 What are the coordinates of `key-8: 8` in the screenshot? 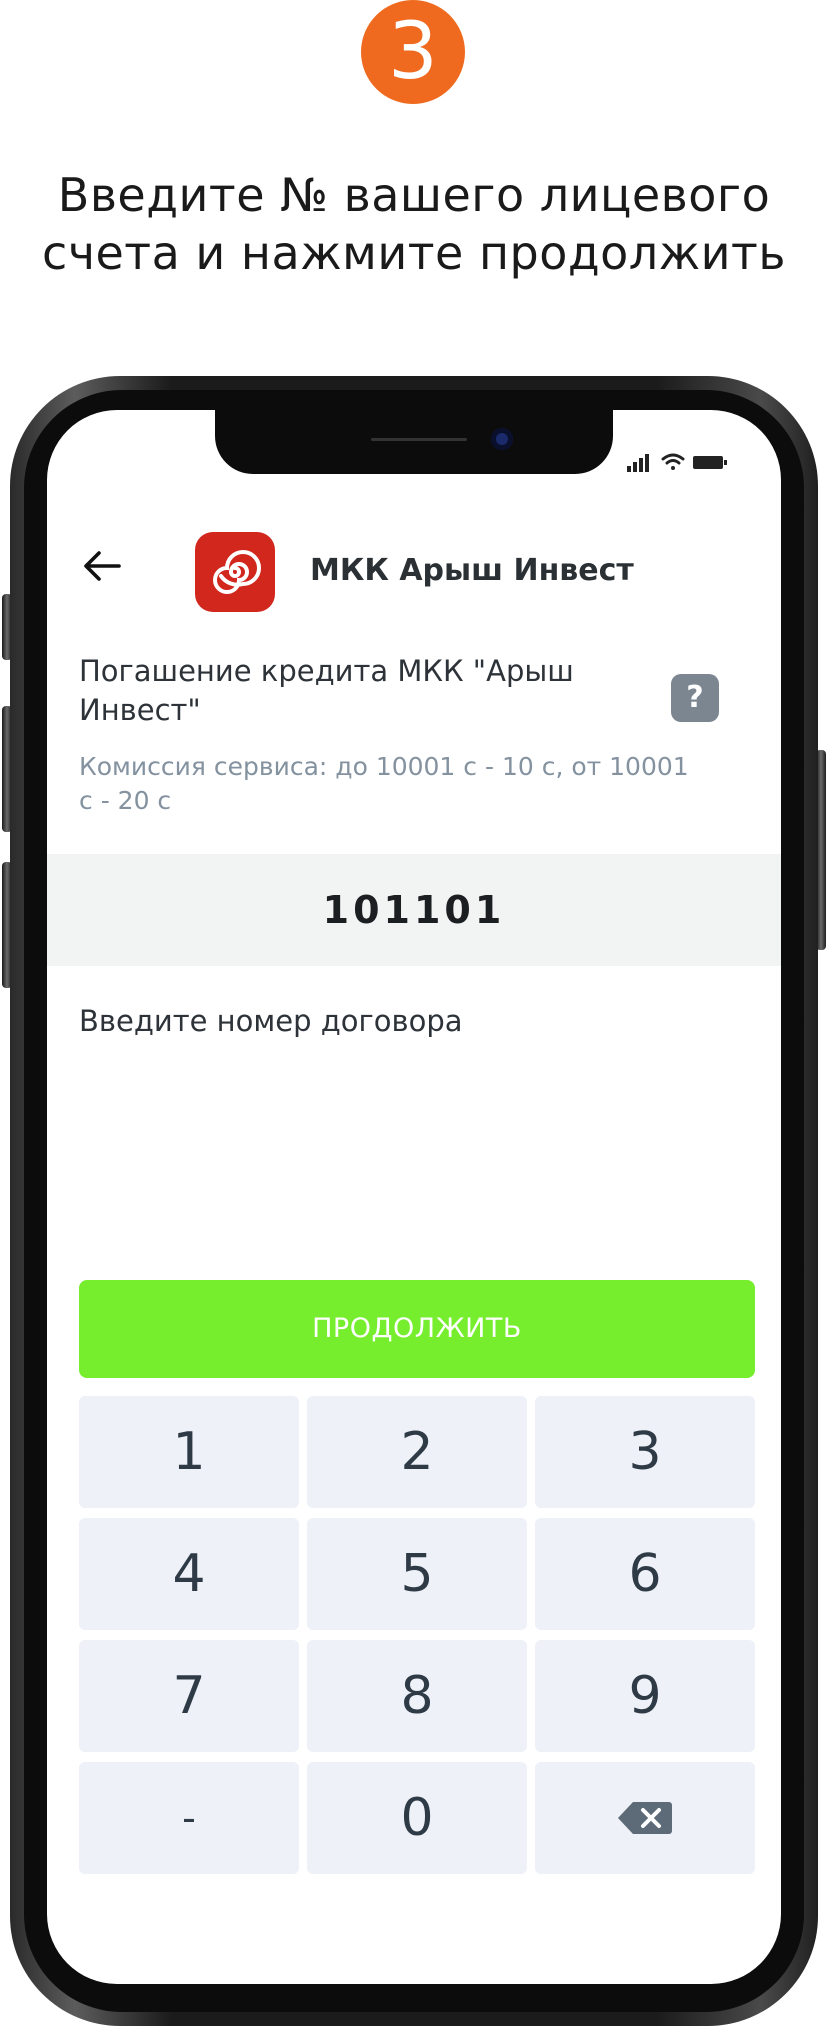 It's located at (417, 1696).